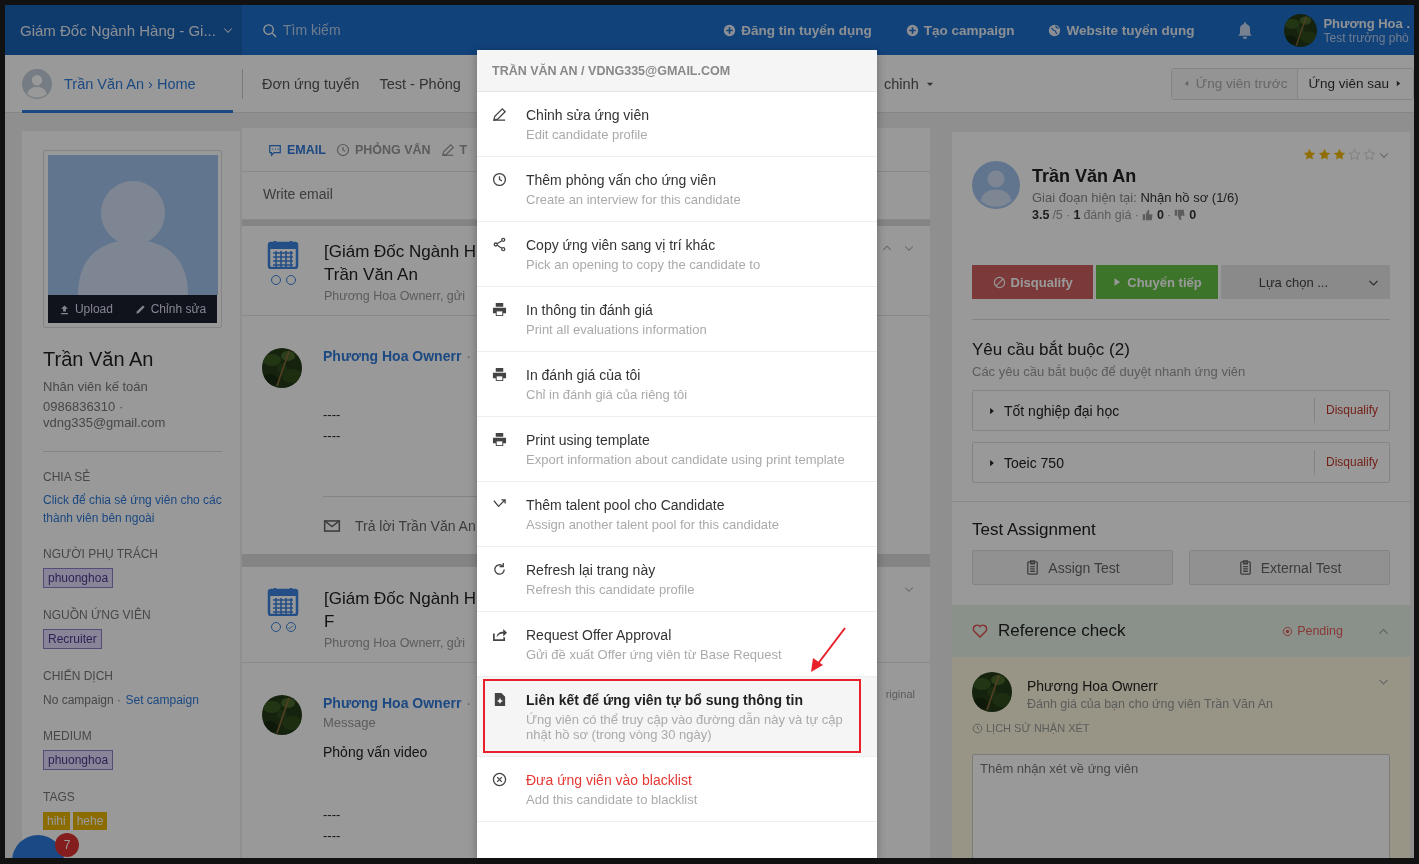 This screenshot has height=864, width=1419. I want to click on dislike-count: 0, so click(1193, 215).